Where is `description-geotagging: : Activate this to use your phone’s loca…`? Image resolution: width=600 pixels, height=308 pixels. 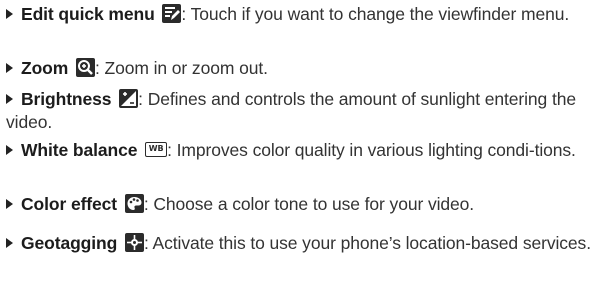 description-geotagging: : Activate this to use your phone’s loca… is located at coordinates (367, 243).